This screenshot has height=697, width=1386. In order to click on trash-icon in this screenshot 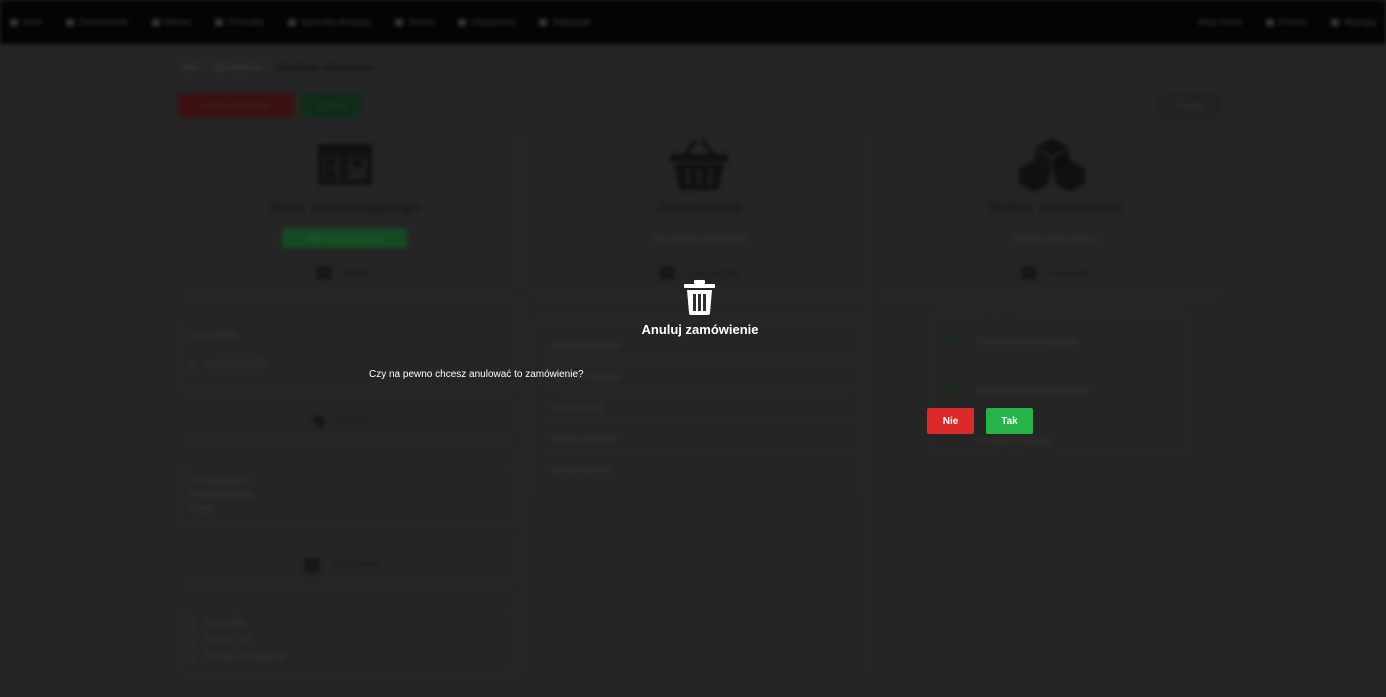, I will do `click(699, 297)`.